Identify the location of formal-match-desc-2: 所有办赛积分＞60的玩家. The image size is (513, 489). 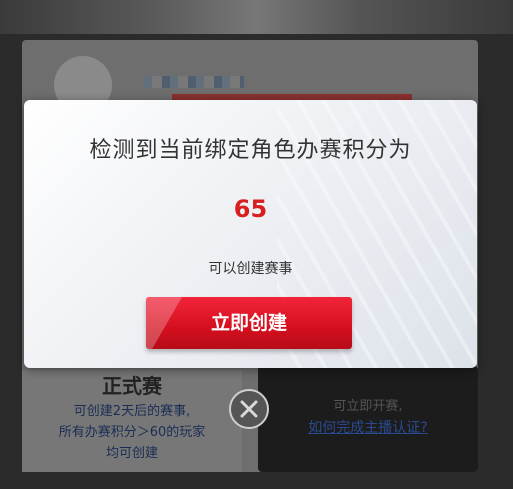
(132, 432).